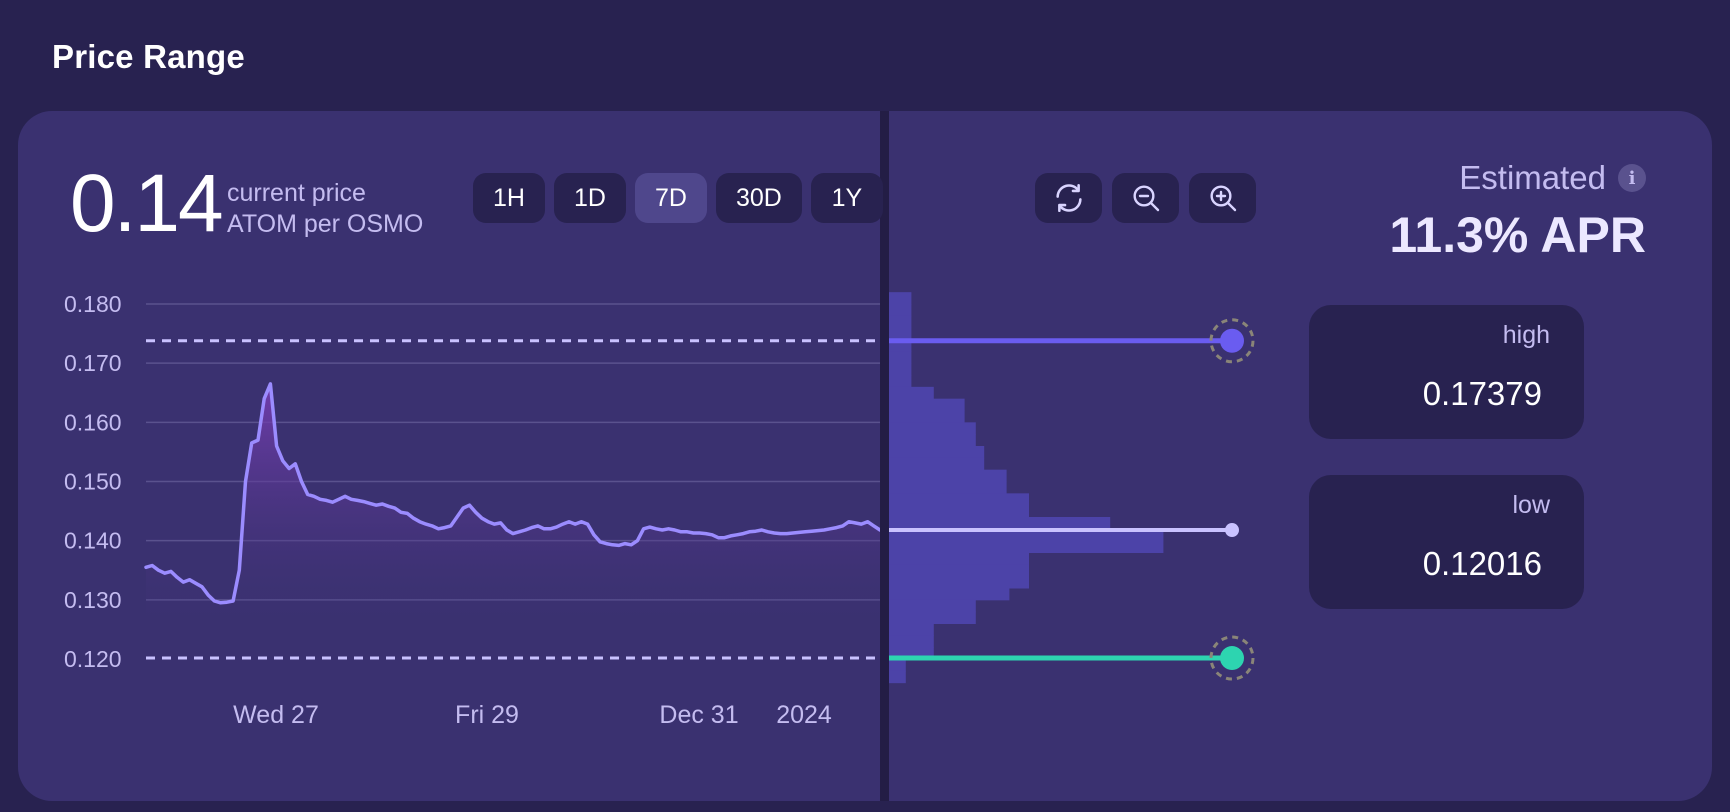 Image resolution: width=1730 pixels, height=812 pixels. What do you see at coordinates (1232, 658) in the screenshot?
I see `low-range-handle` at bounding box center [1232, 658].